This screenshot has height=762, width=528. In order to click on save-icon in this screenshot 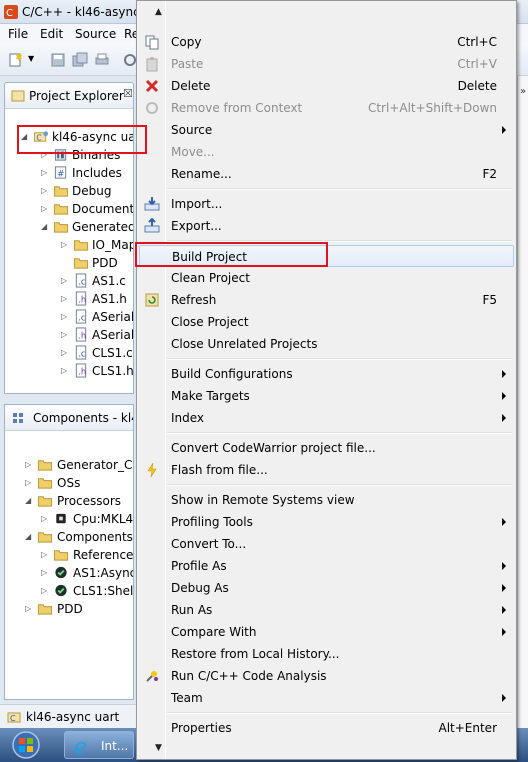, I will do `click(58, 60)`.